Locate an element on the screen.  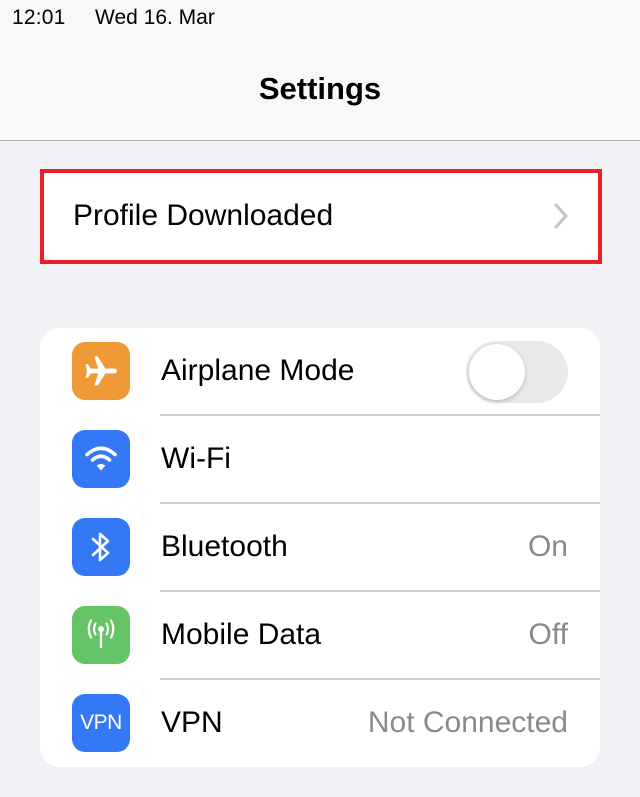
vpn-icon-text: VPN is located at coordinates (101, 722).